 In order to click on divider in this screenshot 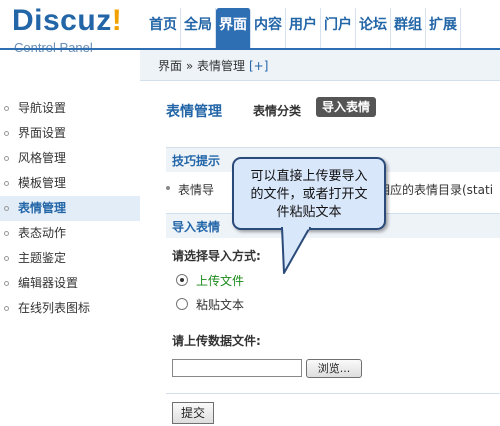, I will do `click(333, 393)`.